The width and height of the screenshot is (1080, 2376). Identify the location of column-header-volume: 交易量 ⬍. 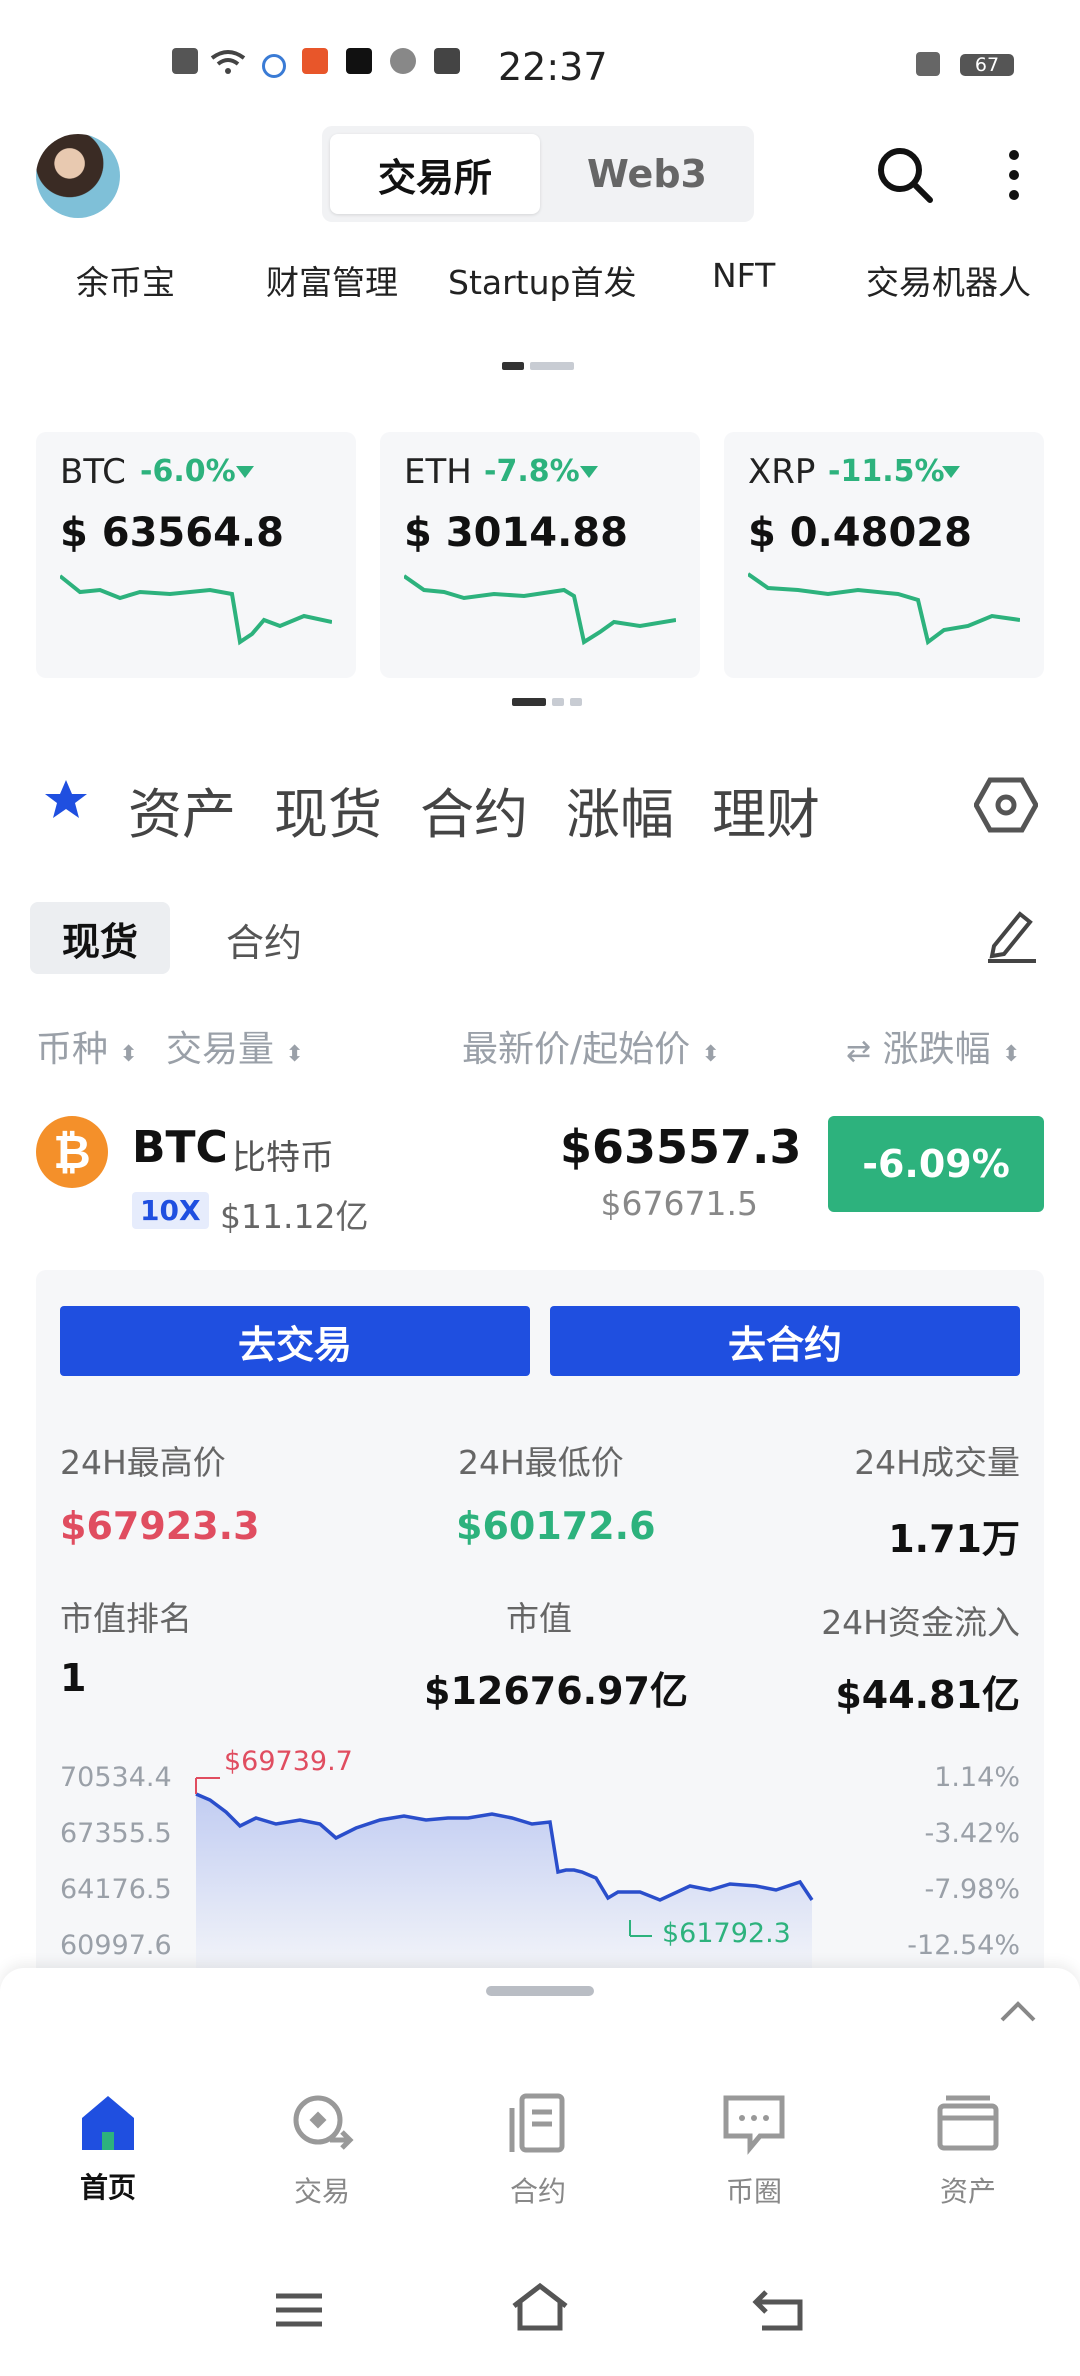
(235, 1046).